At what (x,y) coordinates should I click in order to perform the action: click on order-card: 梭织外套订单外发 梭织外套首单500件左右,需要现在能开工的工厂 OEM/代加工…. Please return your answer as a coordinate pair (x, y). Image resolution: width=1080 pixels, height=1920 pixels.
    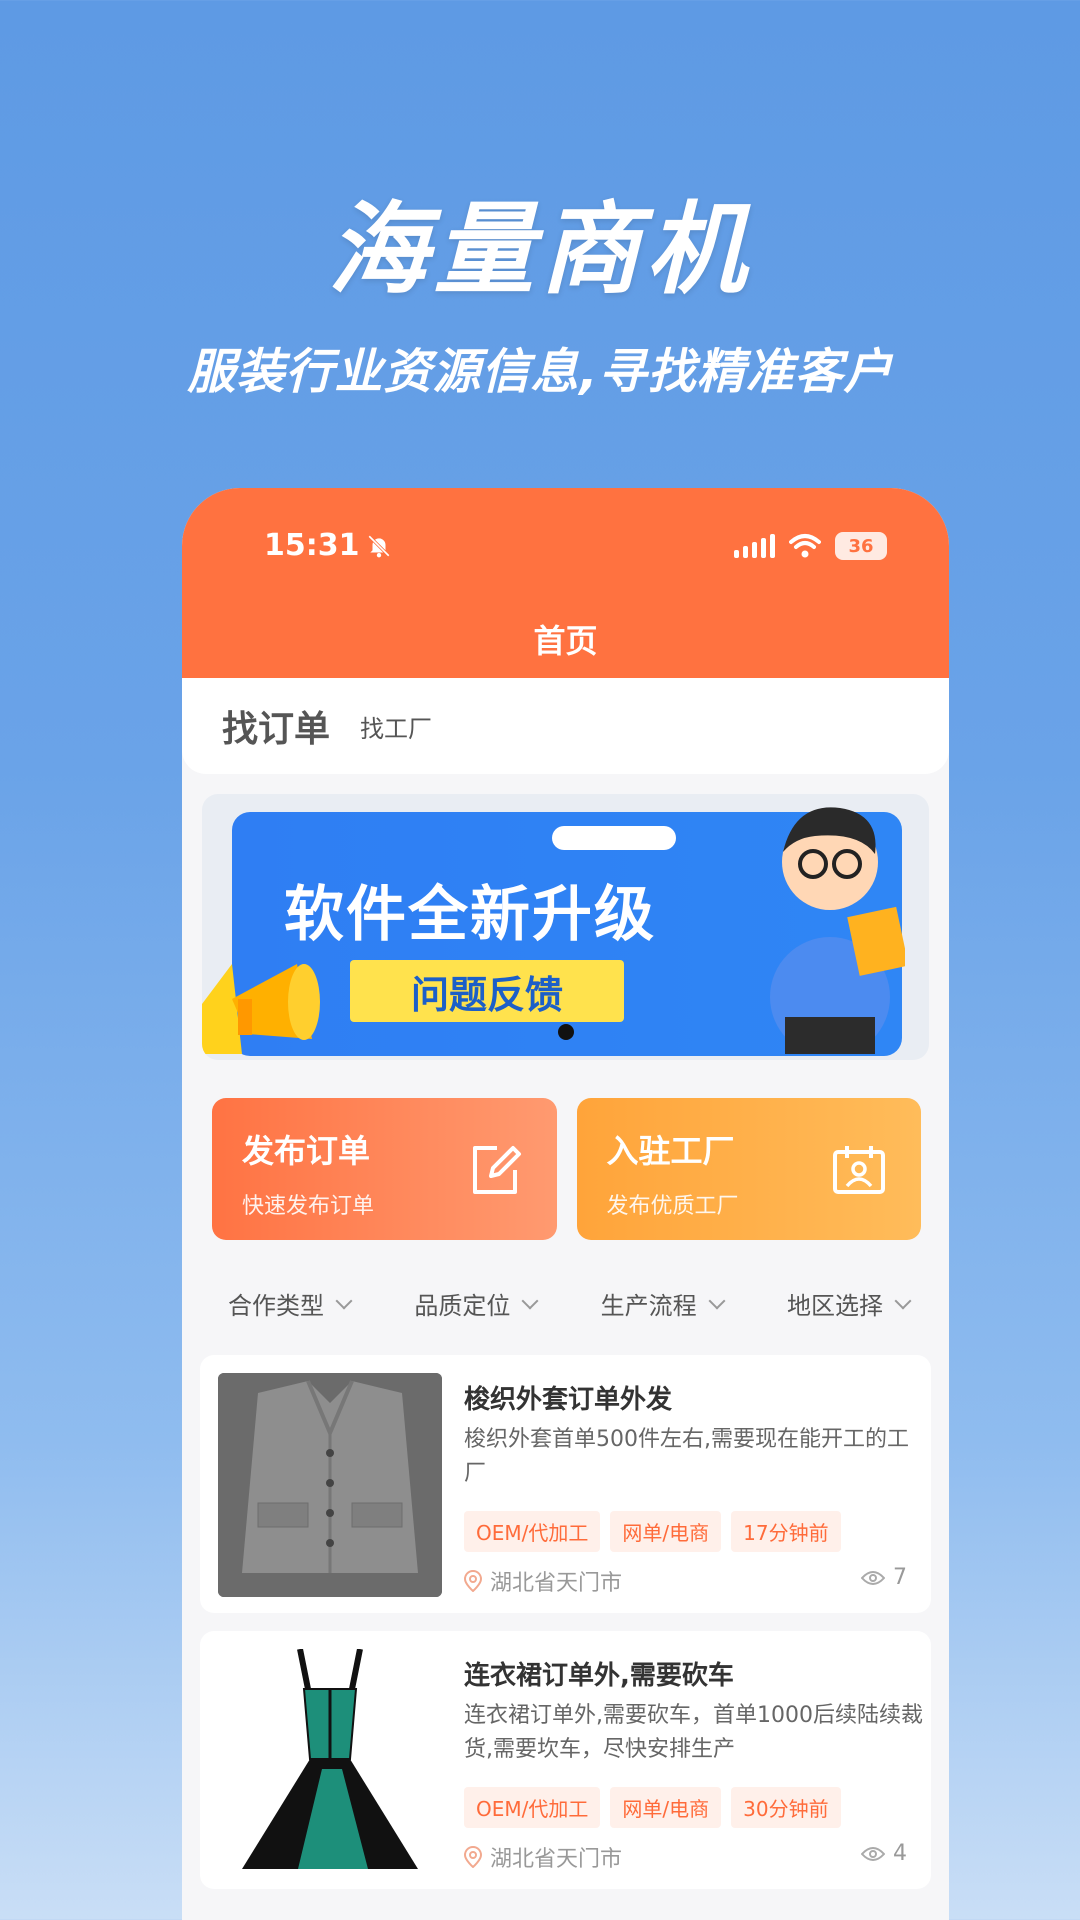
    Looking at the image, I should click on (565, 1484).